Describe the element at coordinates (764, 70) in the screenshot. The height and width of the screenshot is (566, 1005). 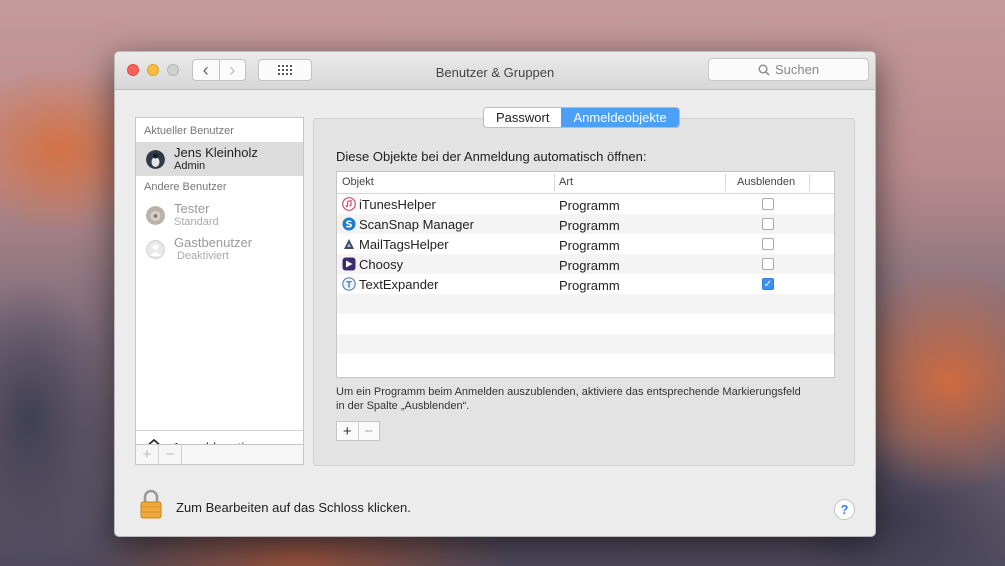
I see `search-icon` at that location.